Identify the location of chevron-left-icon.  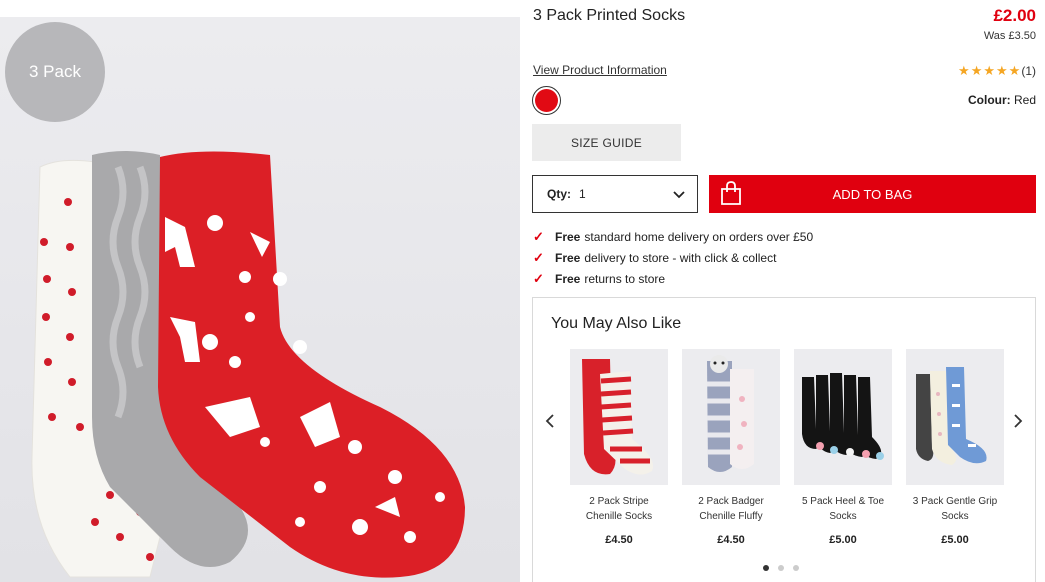
(549, 421).